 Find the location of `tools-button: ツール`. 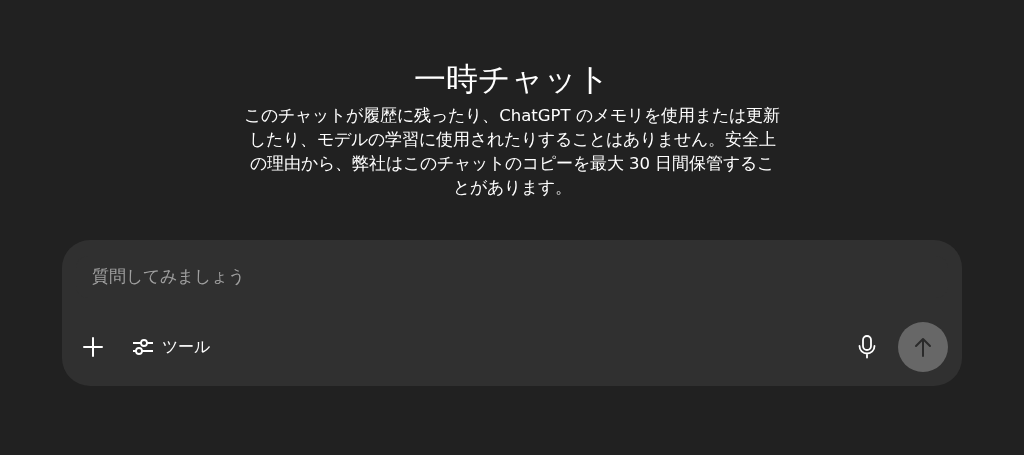

tools-button: ツール is located at coordinates (171, 347).